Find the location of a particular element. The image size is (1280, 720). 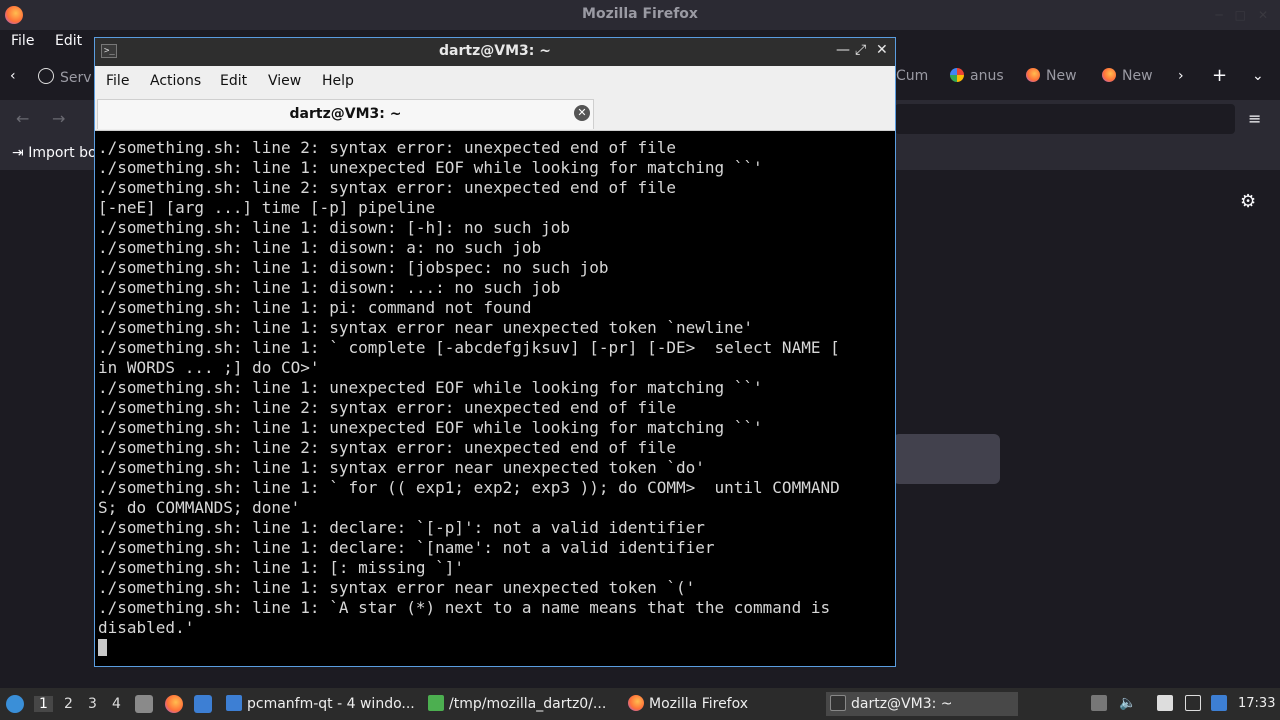

terminal-tab: dartz@VM3: ~ ✕ is located at coordinates (345, 114).